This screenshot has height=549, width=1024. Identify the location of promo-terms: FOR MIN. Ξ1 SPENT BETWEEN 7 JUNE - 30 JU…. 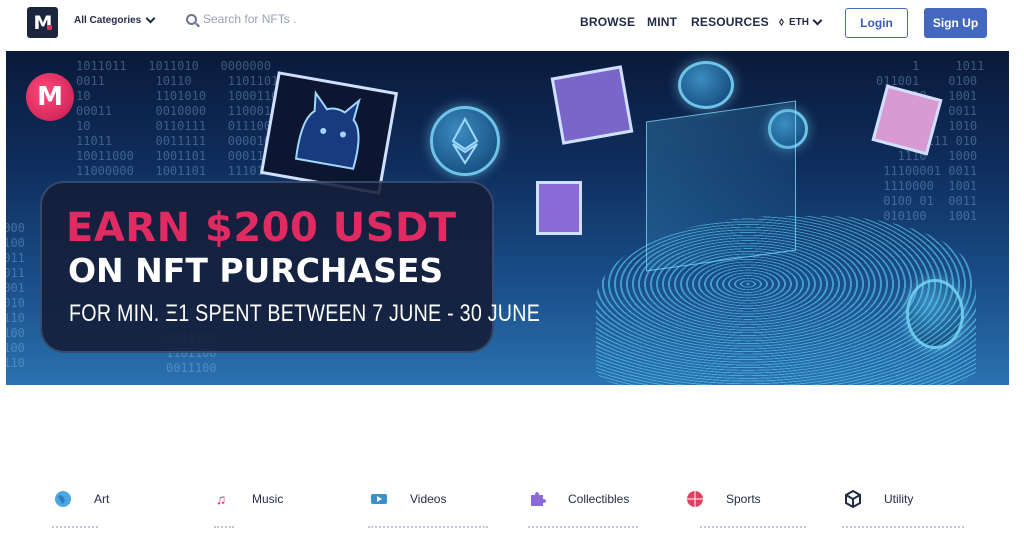
(305, 313).